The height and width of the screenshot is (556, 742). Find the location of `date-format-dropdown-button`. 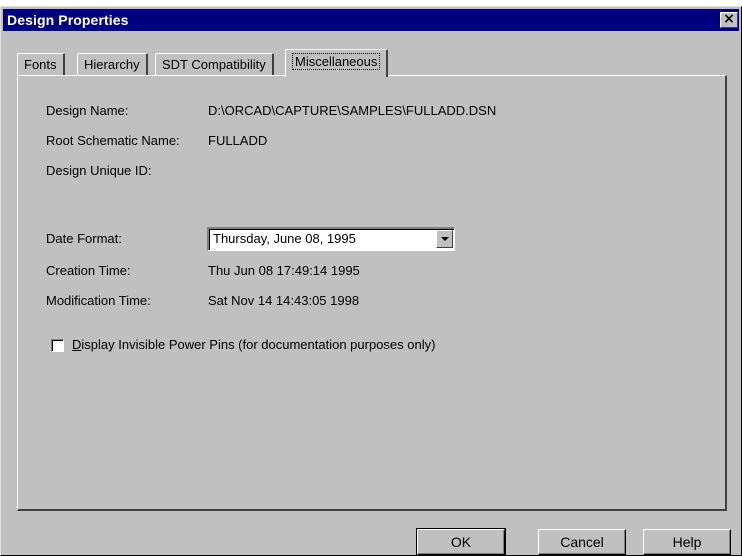

date-format-dropdown-button is located at coordinates (444, 239).